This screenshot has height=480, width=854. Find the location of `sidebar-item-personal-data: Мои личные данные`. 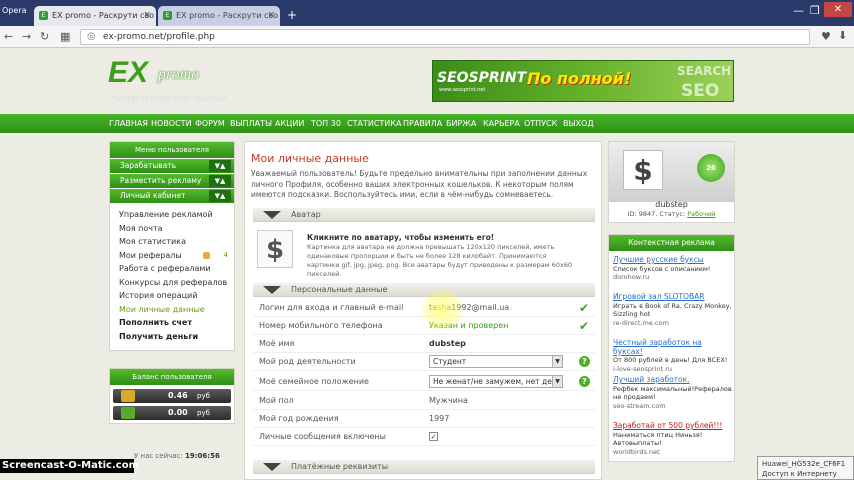

sidebar-item-personal-data: Мои личные данные is located at coordinates (172, 310).